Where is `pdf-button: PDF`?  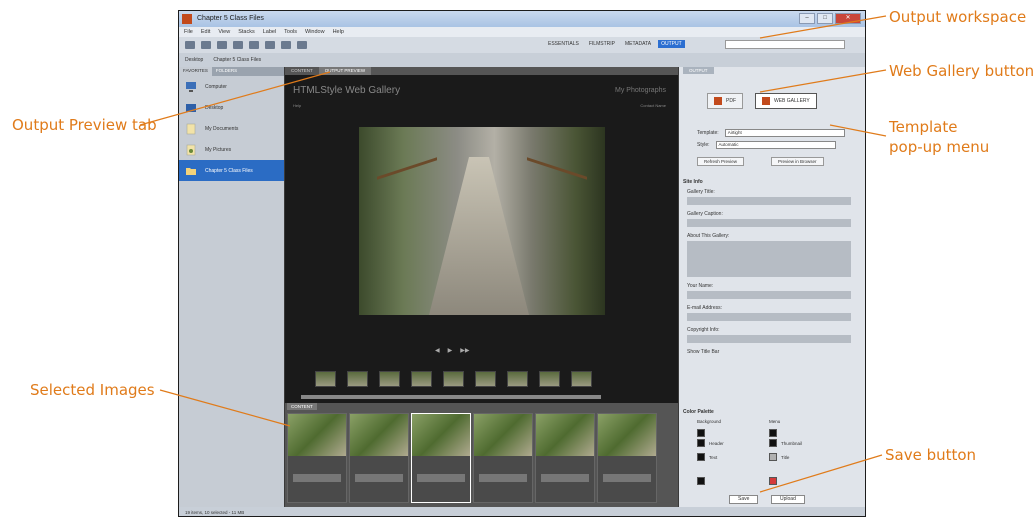 pdf-button: PDF is located at coordinates (725, 101).